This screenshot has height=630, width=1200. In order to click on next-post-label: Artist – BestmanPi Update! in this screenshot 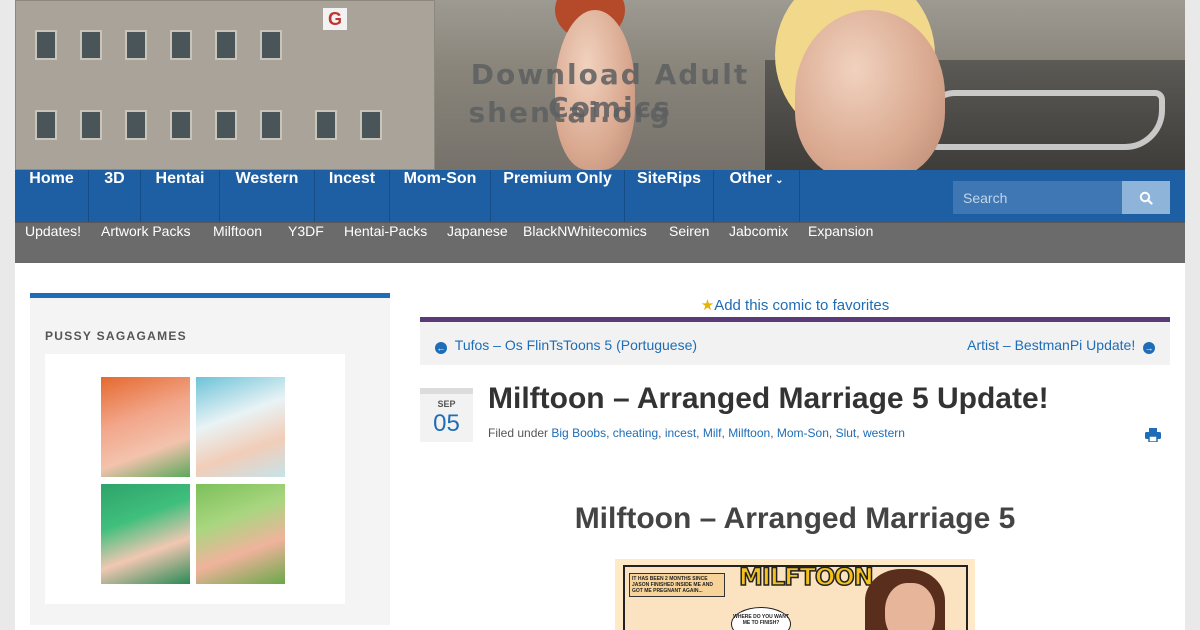, I will do `click(1051, 345)`.